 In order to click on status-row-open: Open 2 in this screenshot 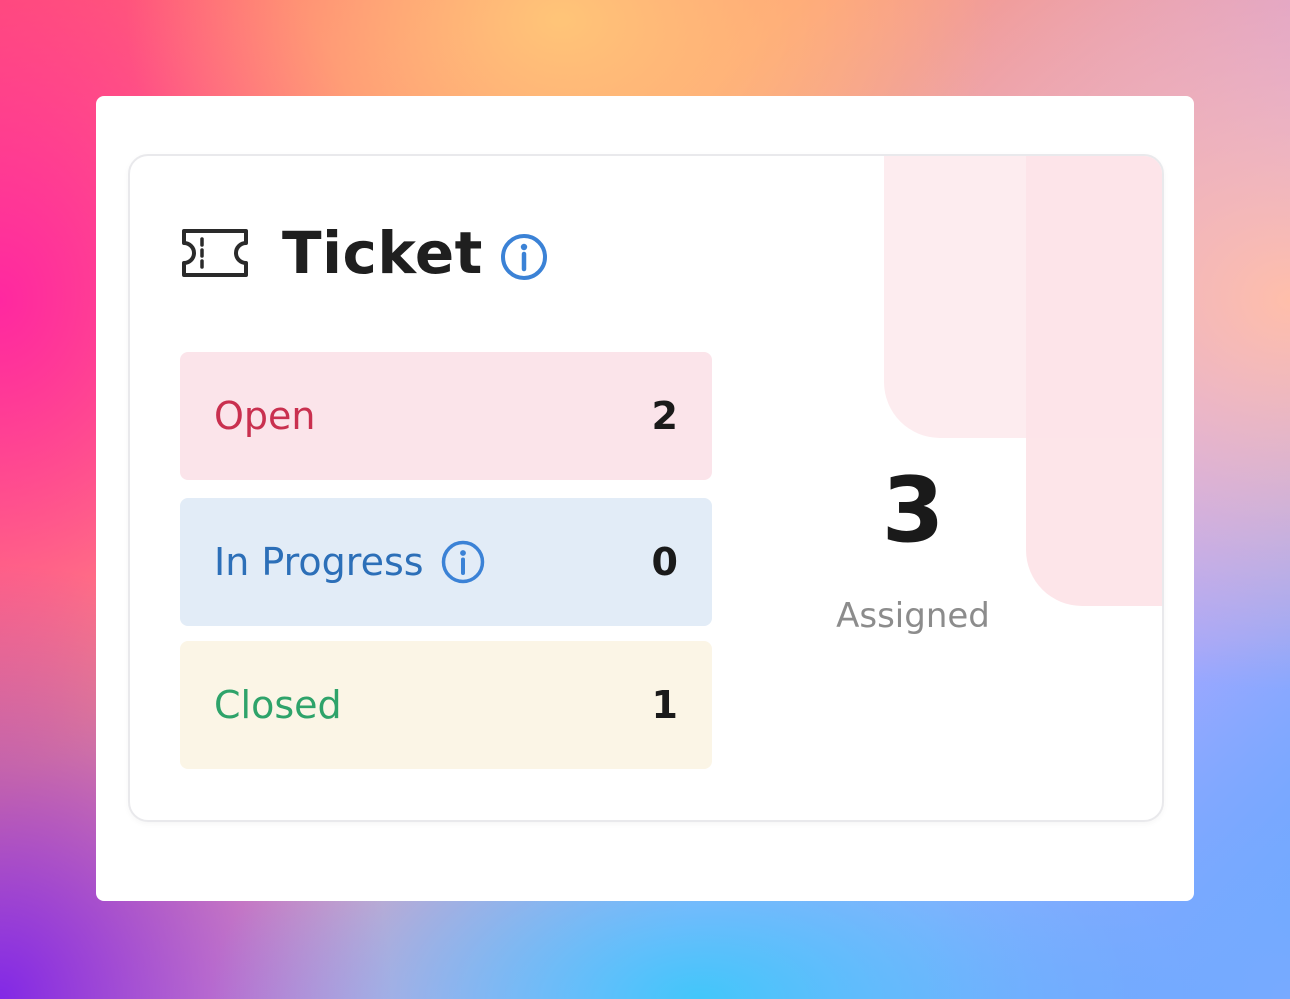, I will do `click(446, 416)`.